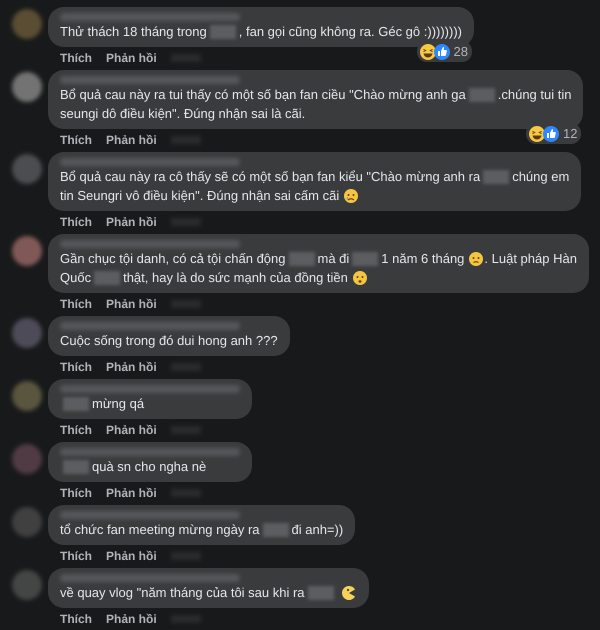 This screenshot has height=630, width=600. What do you see at coordinates (535, 95) in the screenshot?
I see `comment-text: .chúng tui tin` at bounding box center [535, 95].